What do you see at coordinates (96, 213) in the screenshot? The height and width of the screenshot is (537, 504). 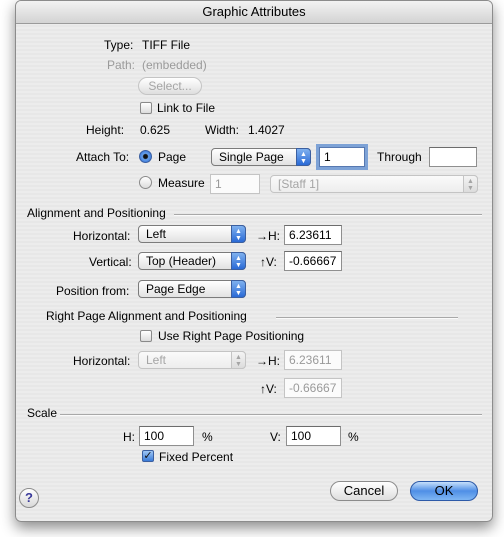 I see `alignment-section-title: Alignment and Positioning` at bounding box center [96, 213].